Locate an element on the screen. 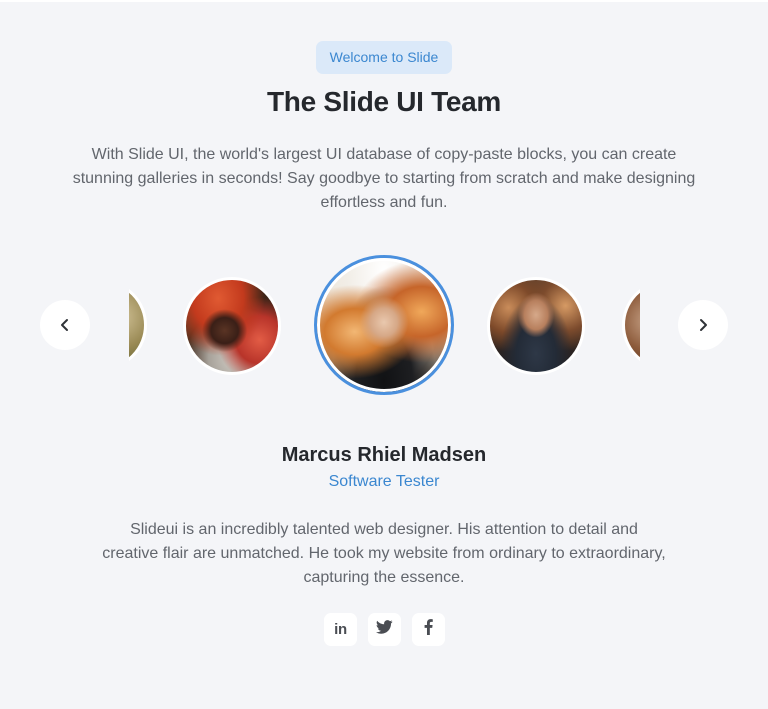  chevron-left-icon is located at coordinates (65, 325).